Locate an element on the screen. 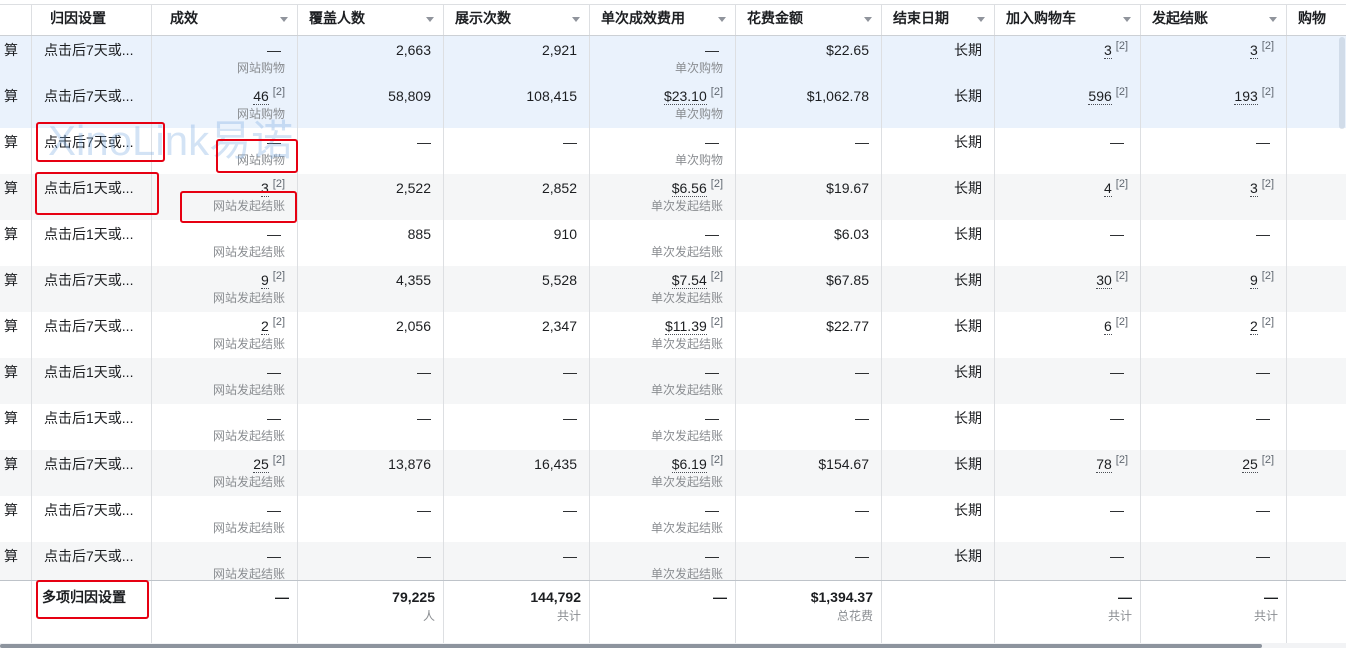  cell-cost-per-result: $11.39 [2] 单次发起结账 is located at coordinates (663, 335).